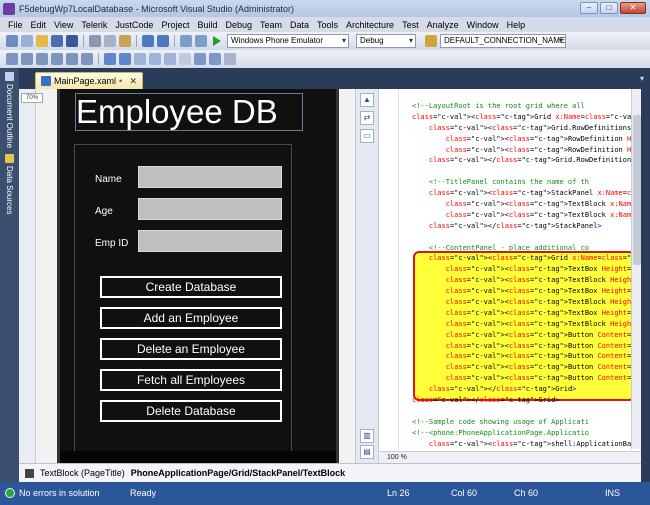 The height and width of the screenshot is (505, 650). What do you see at coordinates (503, 41) in the screenshot?
I see `connection-select: DEFAULT_CONNECTION_NAME` at bounding box center [503, 41].